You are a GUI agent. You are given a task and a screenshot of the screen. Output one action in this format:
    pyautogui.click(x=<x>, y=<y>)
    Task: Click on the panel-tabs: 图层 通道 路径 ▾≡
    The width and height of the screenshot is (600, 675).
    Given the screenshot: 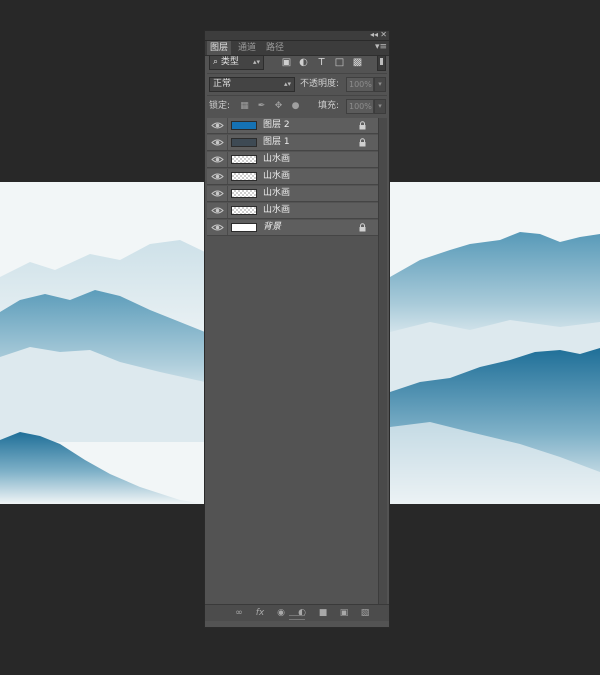 What is the action you would take?
    pyautogui.click(x=297, y=48)
    